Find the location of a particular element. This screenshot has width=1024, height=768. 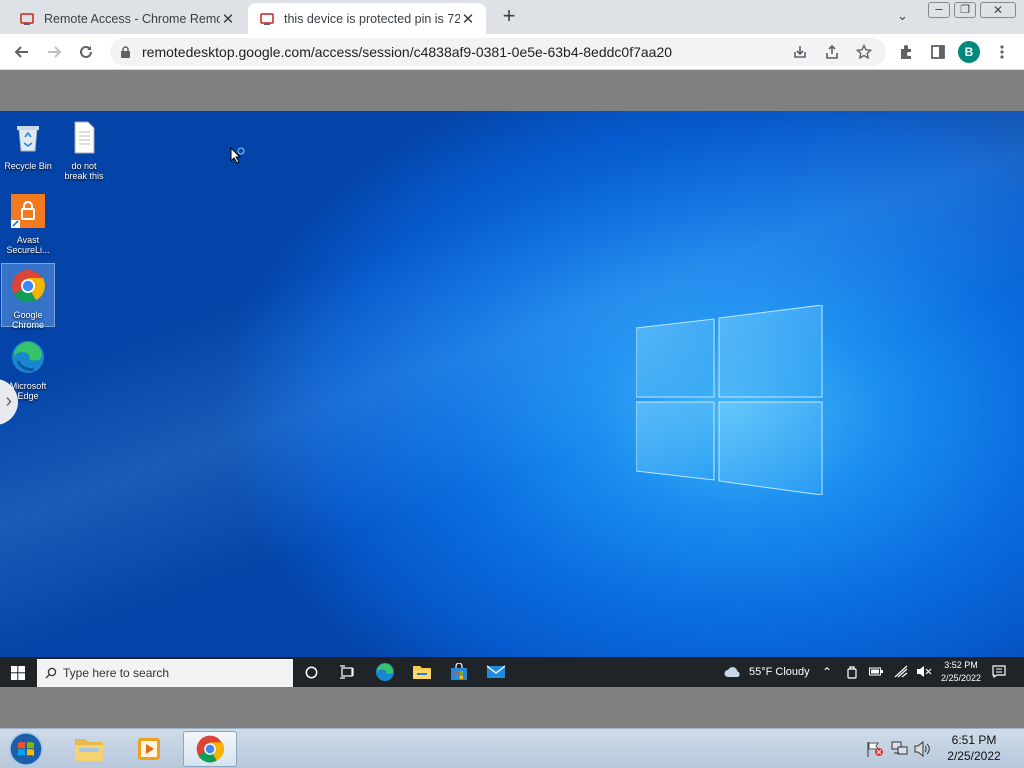

search-placeholder: Type here to search is located at coordinates (116, 673).